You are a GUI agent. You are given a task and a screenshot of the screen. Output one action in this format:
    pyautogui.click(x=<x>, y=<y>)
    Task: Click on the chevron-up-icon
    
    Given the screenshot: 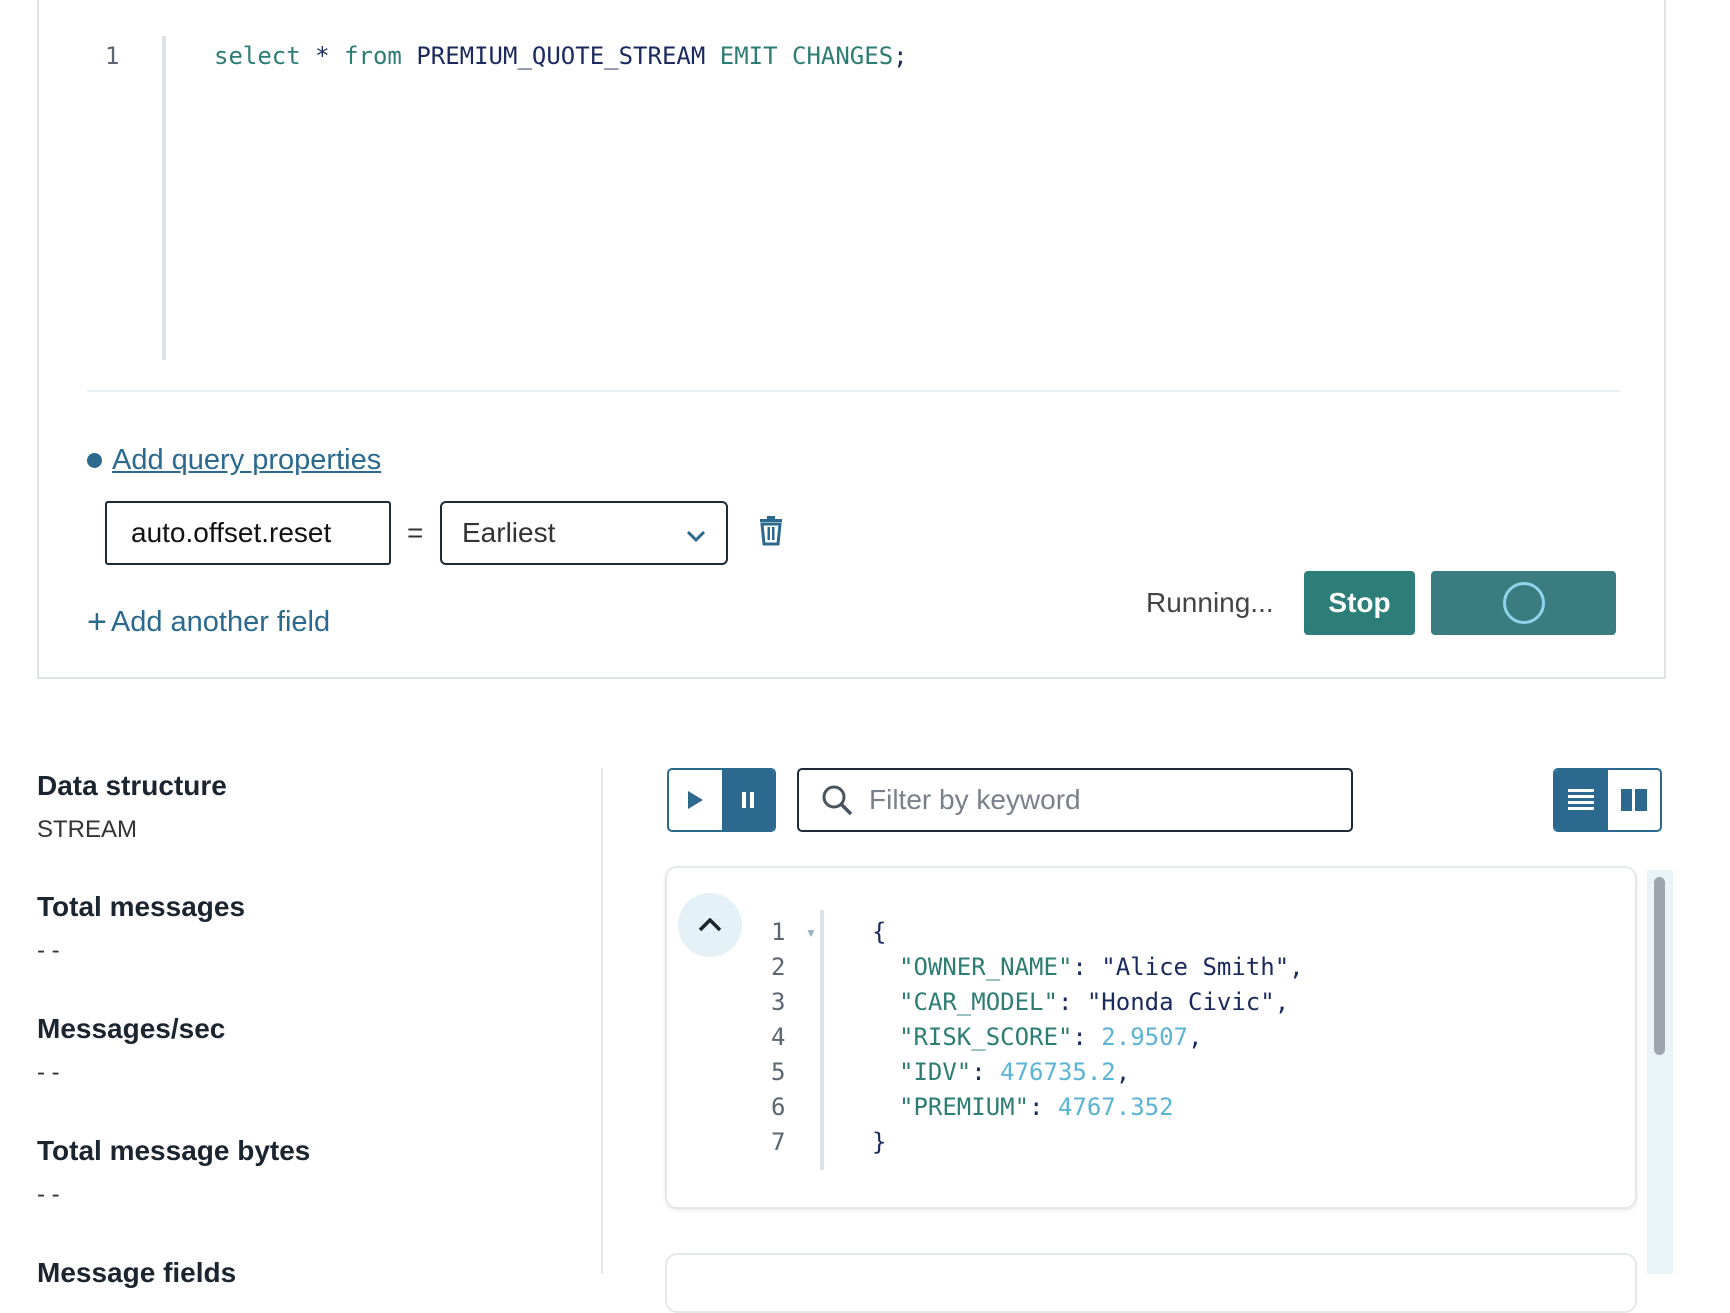 What is the action you would take?
    pyautogui.click(x=710, y=925)
    